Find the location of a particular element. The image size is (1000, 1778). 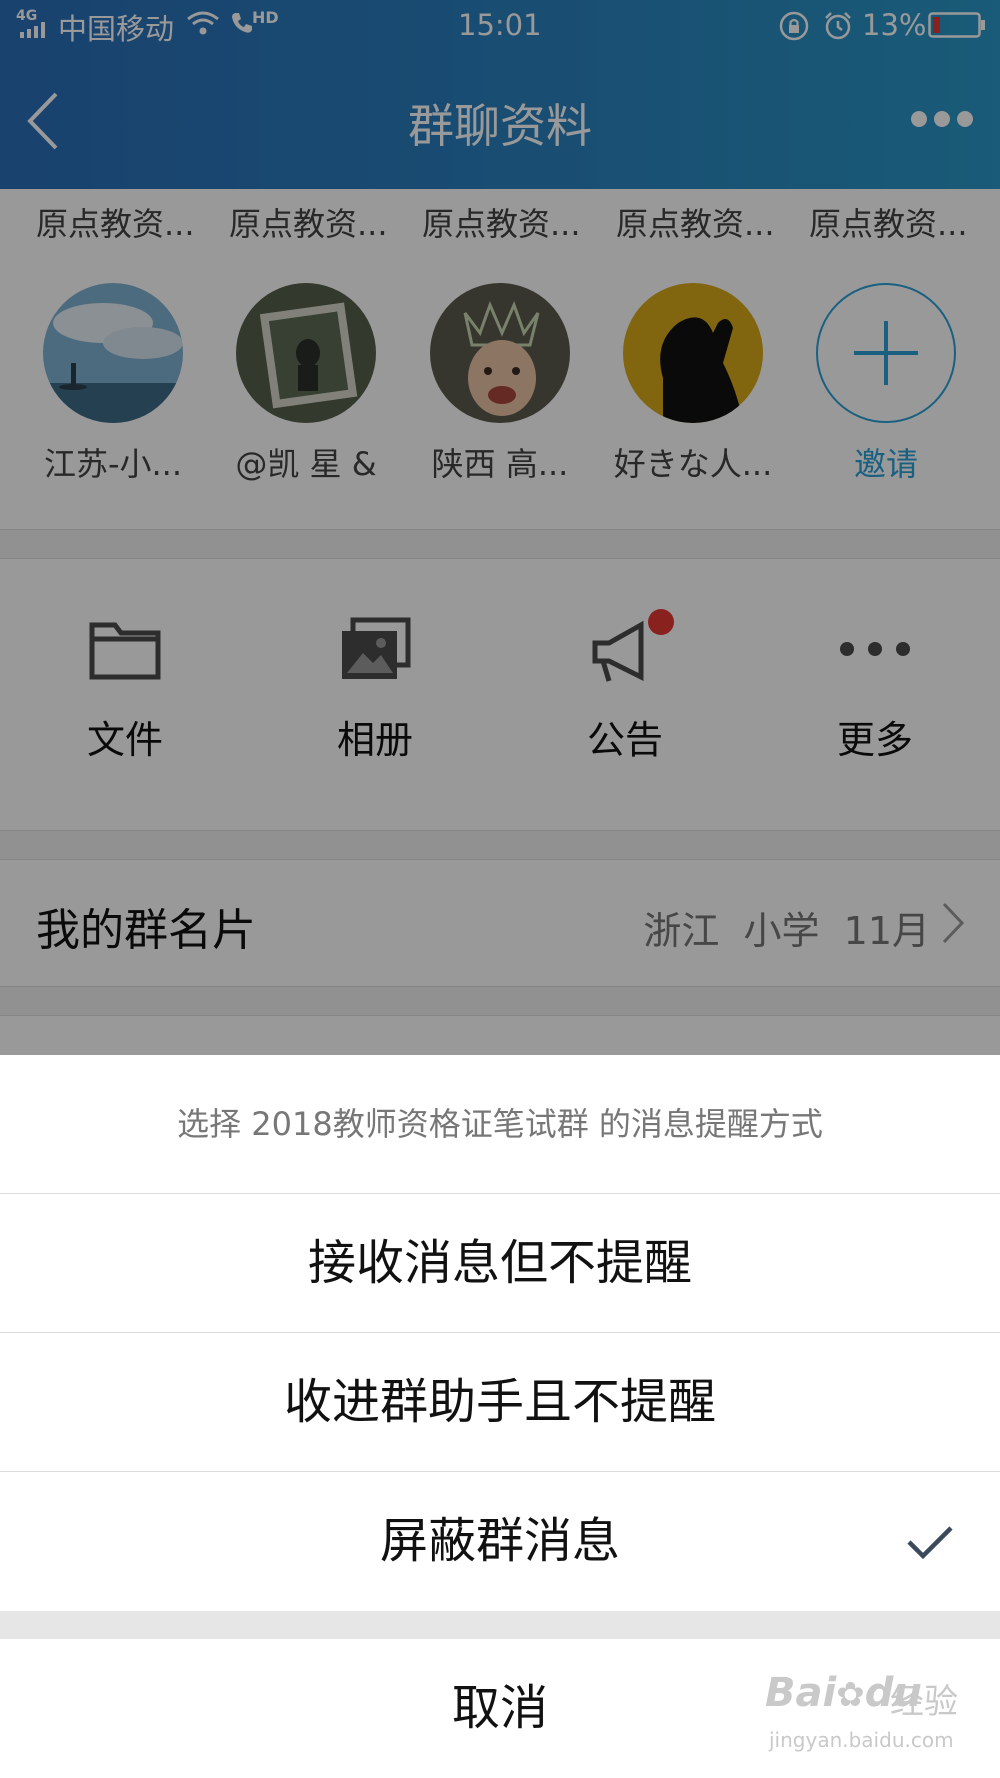

option-label: 屏蔽群消息 is located at coordinates (499, 1541).